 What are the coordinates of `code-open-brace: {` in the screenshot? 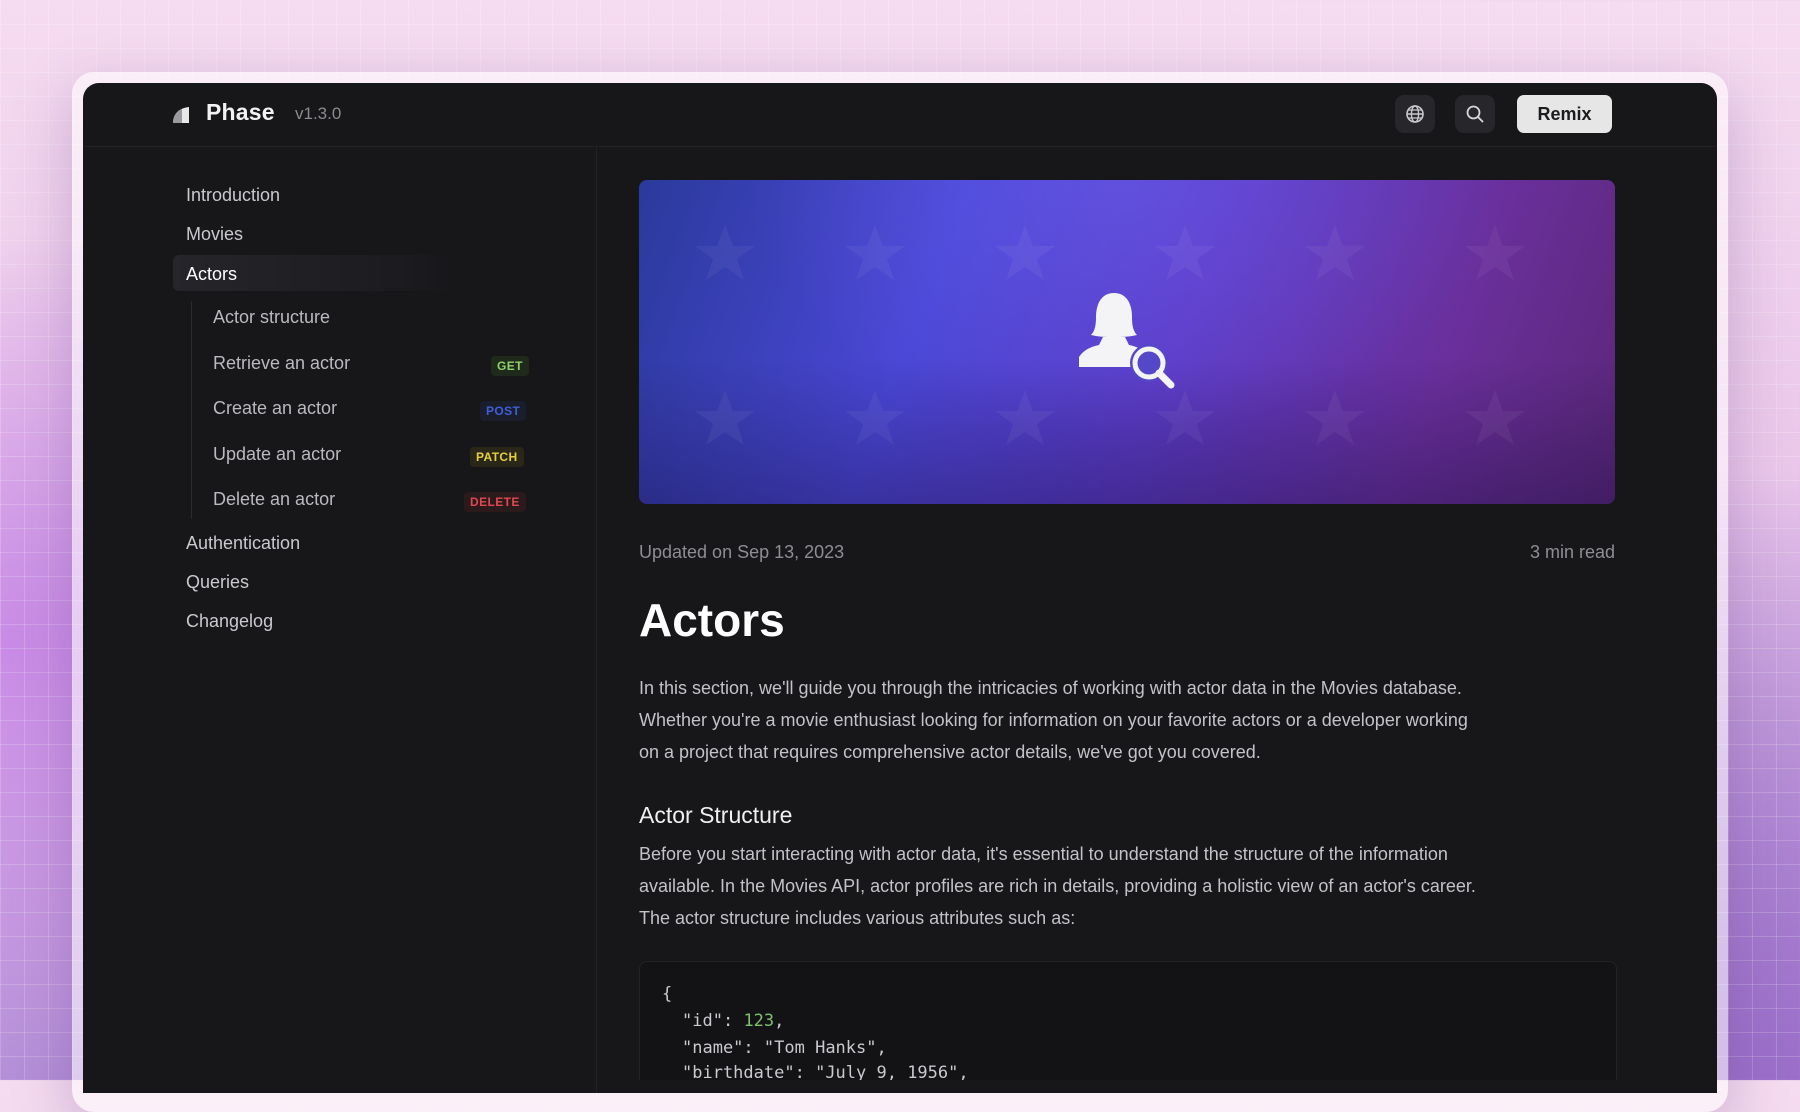 It's located at (667, 994).